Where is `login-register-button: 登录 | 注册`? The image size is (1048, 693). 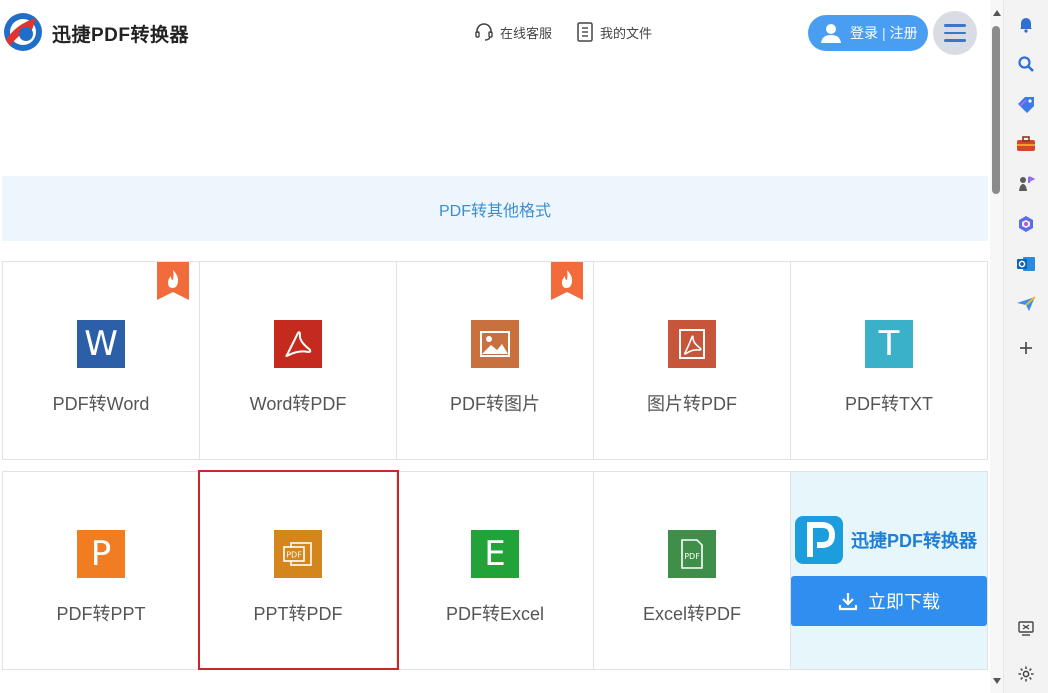 login-register-button: 登录 | 注册 is located at coordinates (868, 33).